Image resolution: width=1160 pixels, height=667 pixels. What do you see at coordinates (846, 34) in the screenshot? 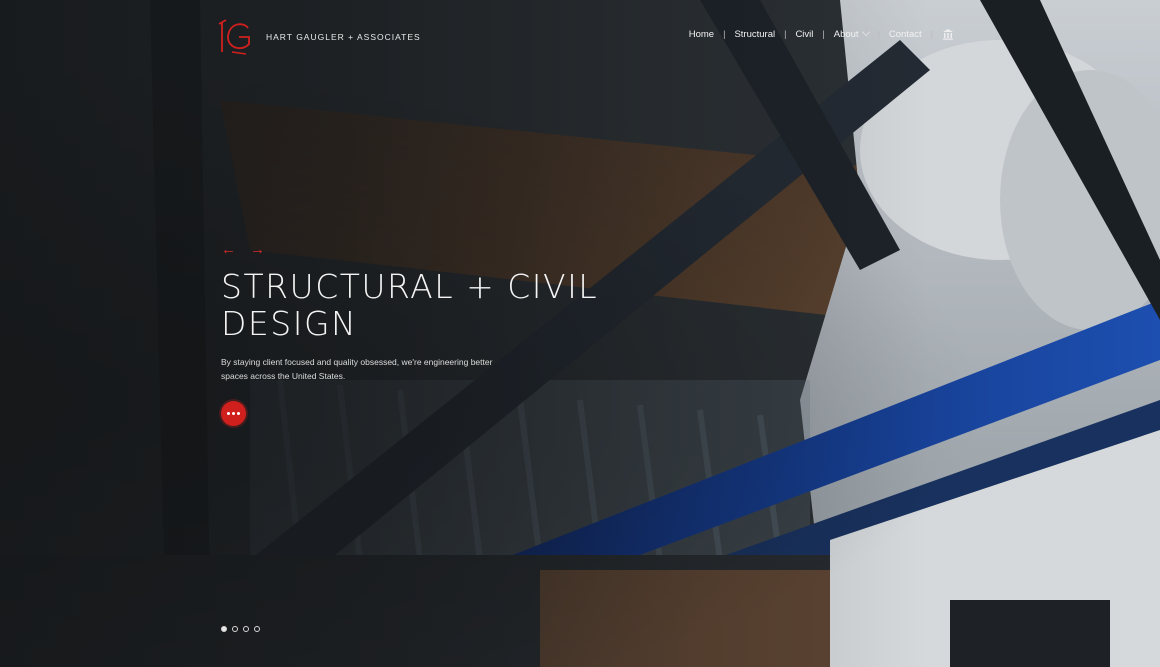
I see `nav-about-label: About` at bounding box center [846, 34].